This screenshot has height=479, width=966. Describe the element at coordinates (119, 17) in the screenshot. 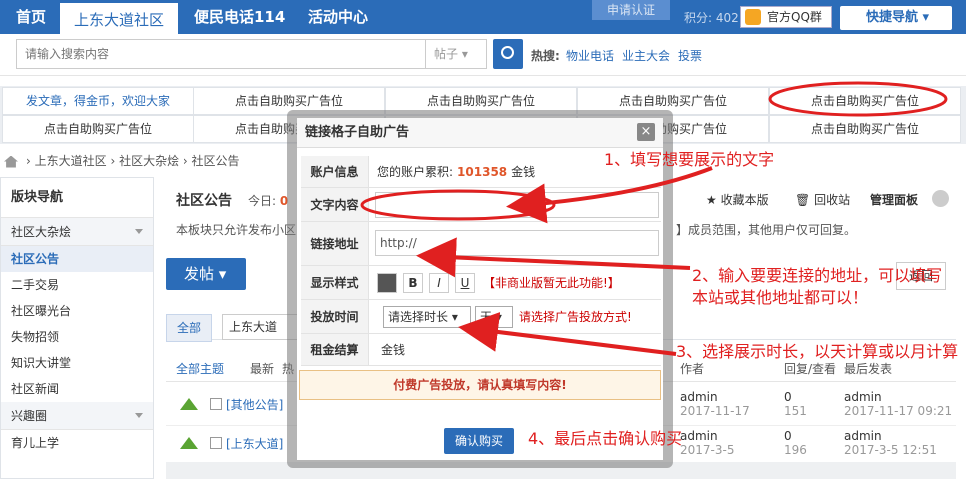

I see `nav-community: 上东大道社区` at that location.